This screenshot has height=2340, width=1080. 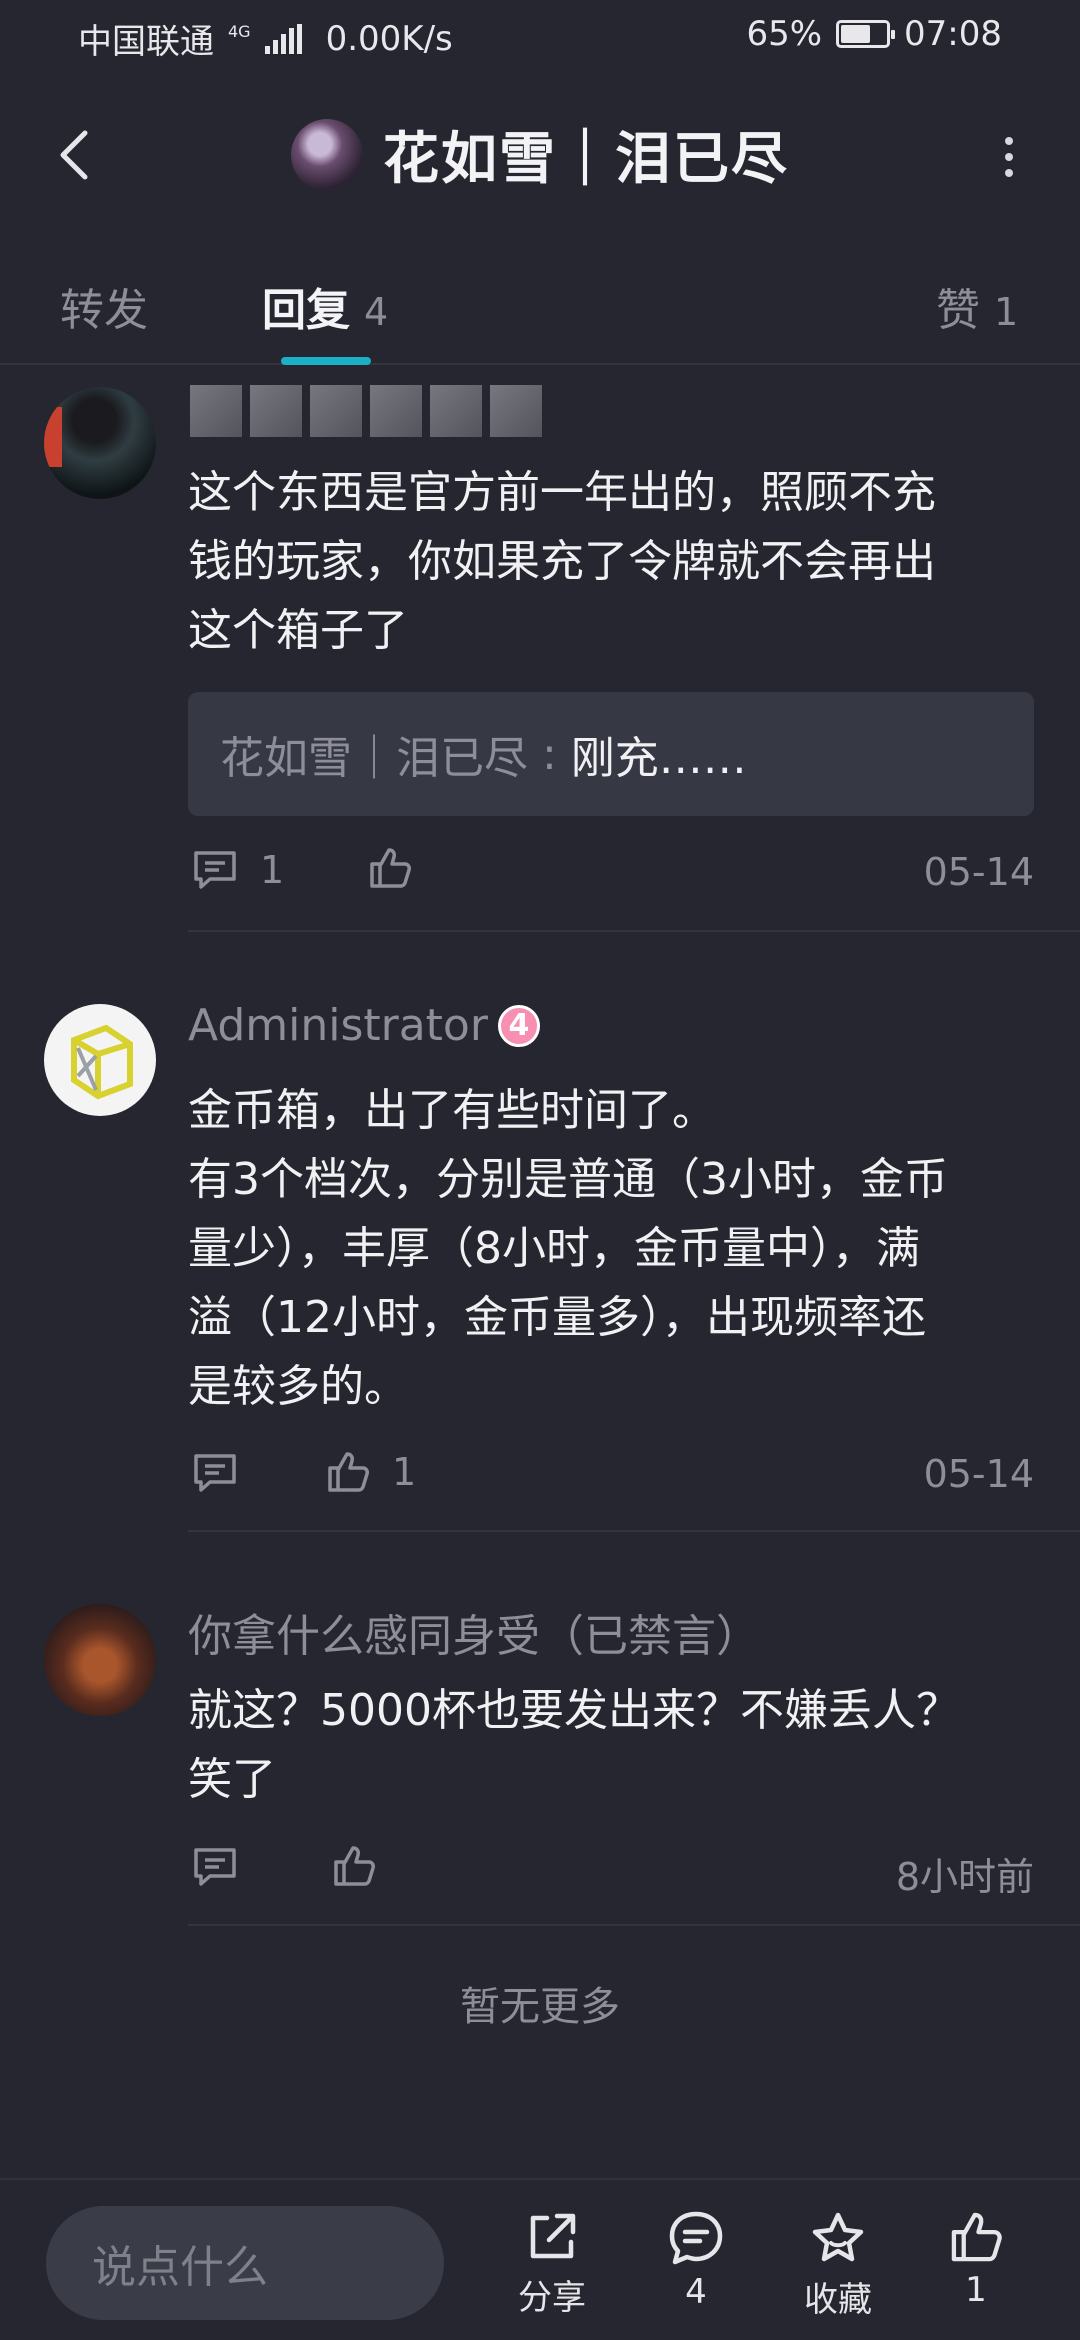 What do you see at coordinates (376, 312) in the screenshot?
I see `tab-reply-count: 4` at bounding box center [376, 312].